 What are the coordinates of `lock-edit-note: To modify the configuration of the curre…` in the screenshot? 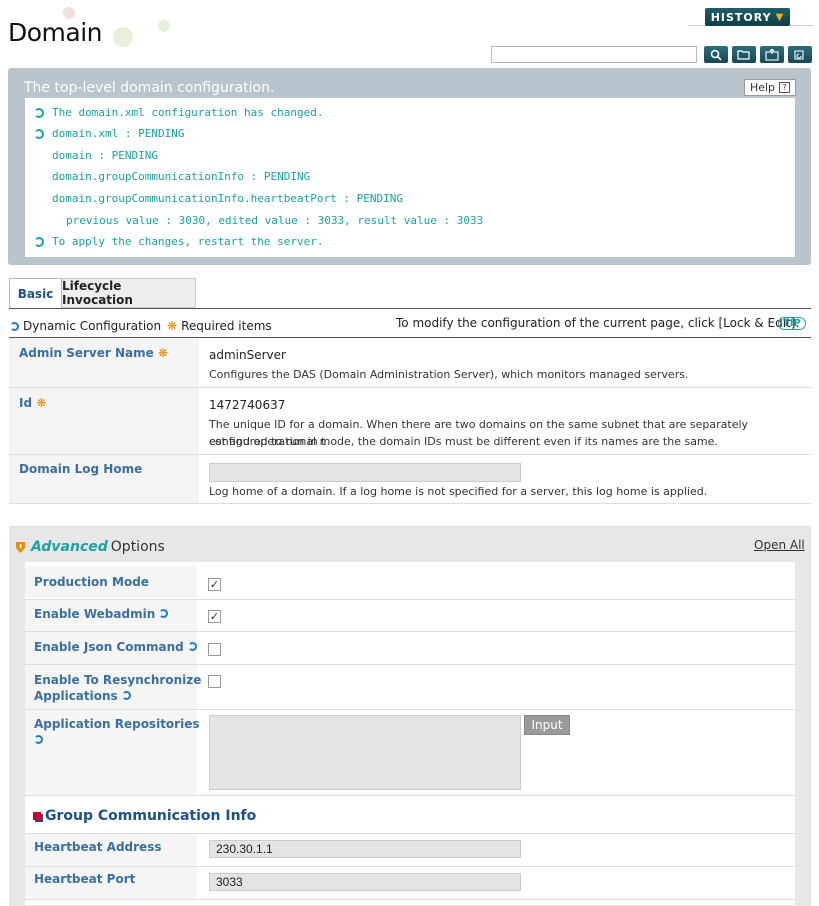 It's located at (598, 323).